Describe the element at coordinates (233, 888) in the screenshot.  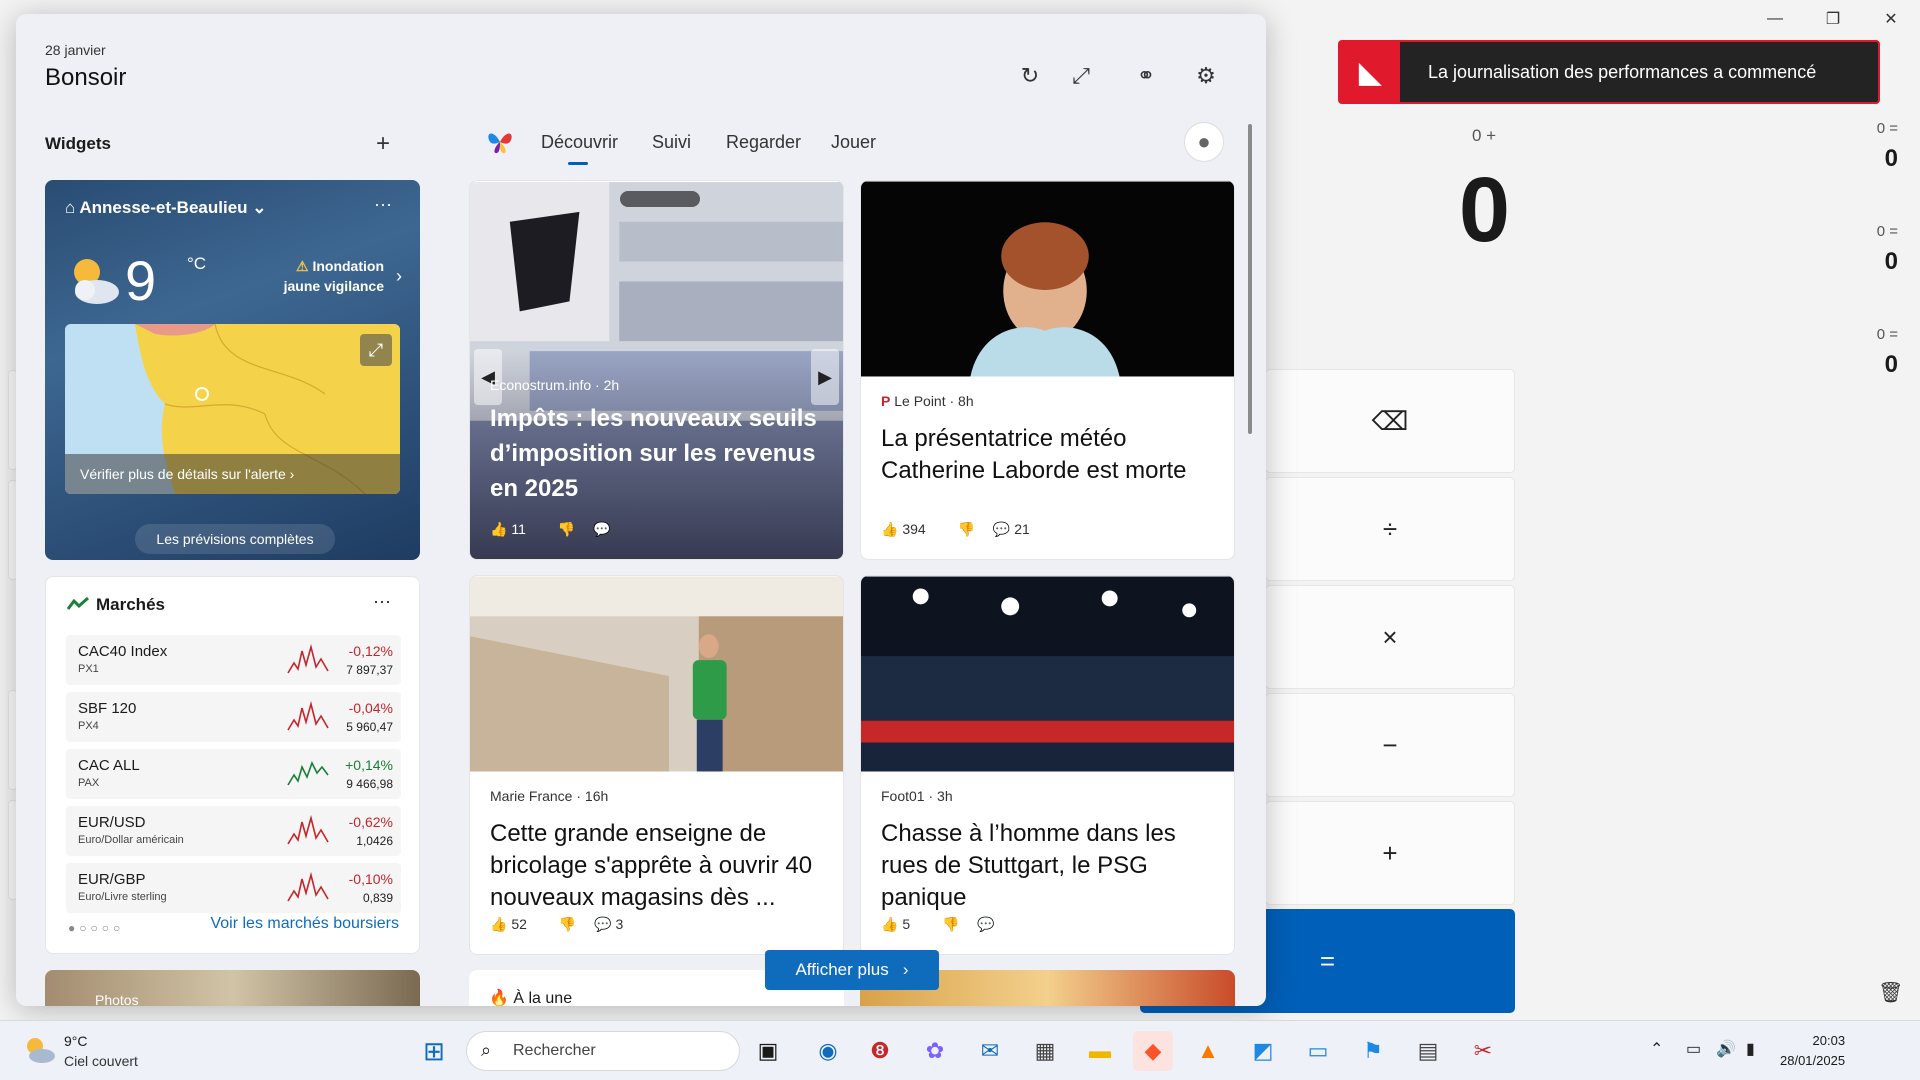
I see `market-row: EUR/GBP Euro/Livre sterling -0,10% 0,839` at that location.